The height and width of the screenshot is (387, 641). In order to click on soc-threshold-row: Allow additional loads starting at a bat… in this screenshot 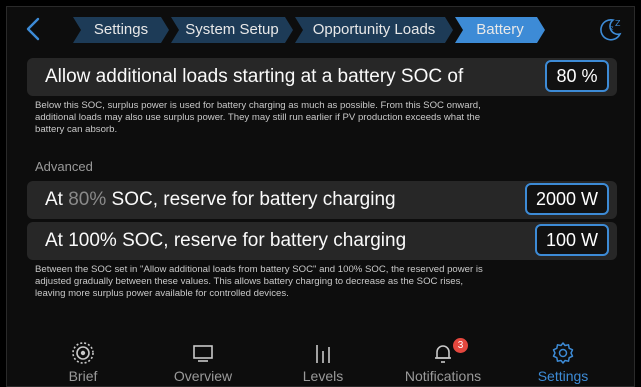, I will do `click(322, 77)`.